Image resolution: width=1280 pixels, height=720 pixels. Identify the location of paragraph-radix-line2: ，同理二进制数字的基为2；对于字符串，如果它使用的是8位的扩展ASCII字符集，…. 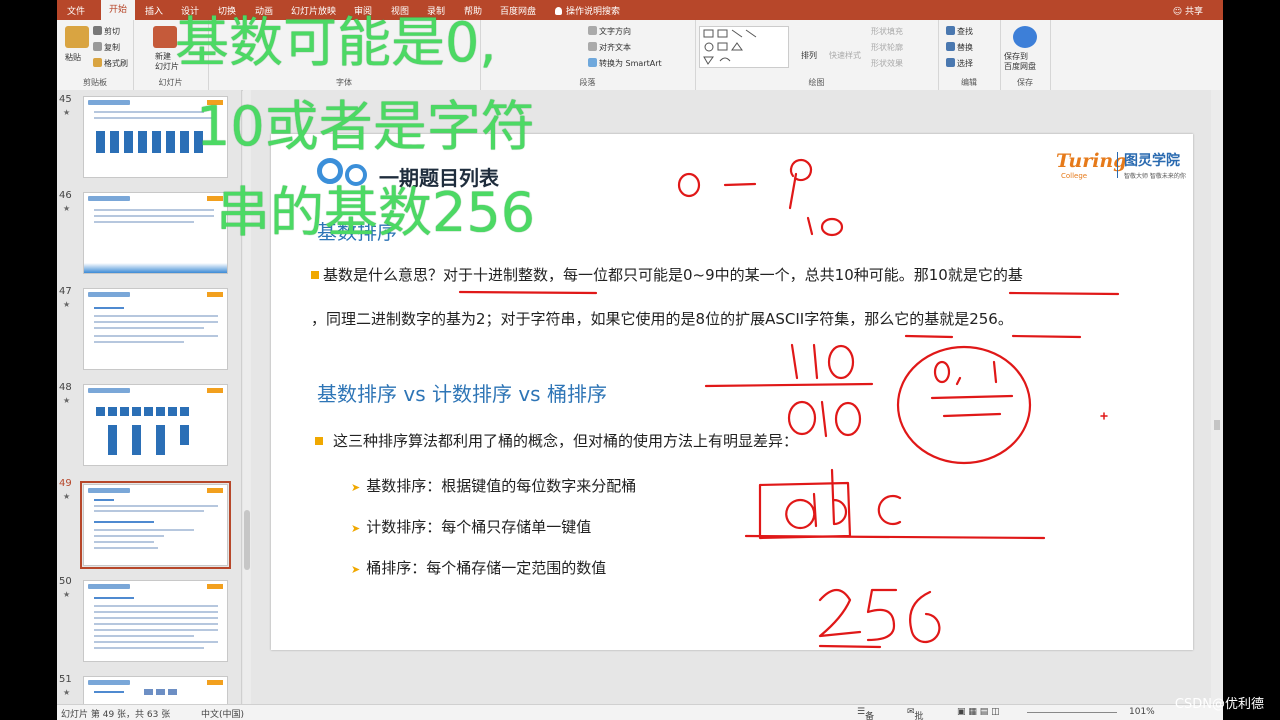
(662, 319).